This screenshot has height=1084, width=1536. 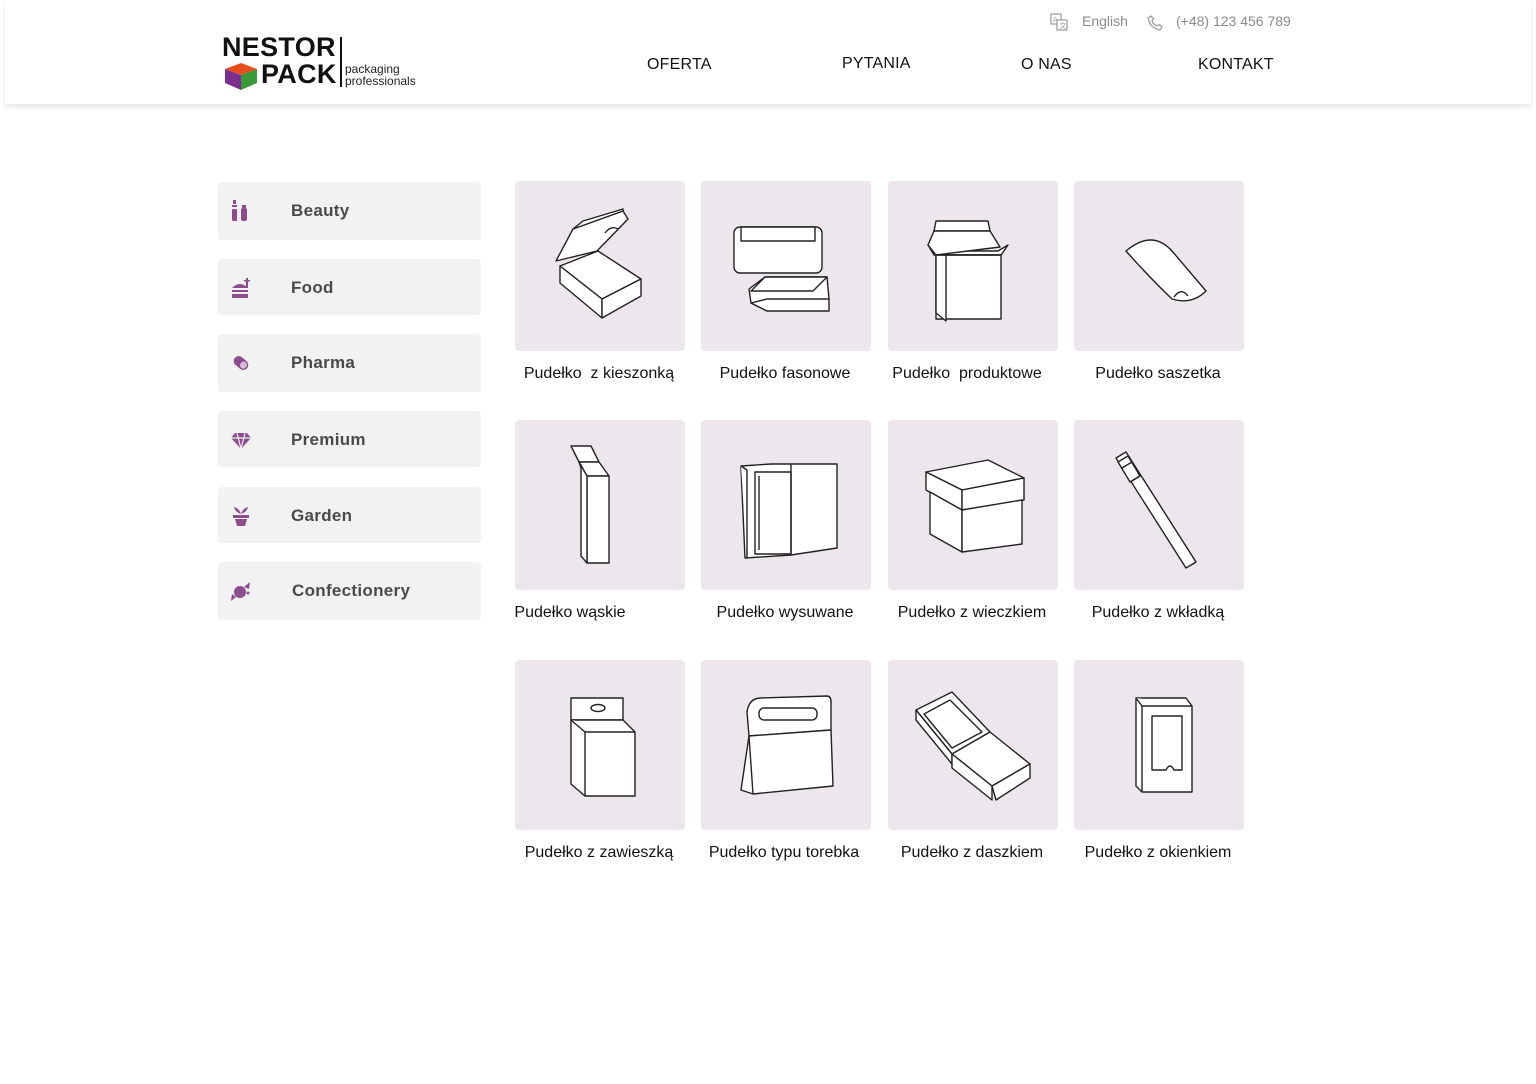 I want to click on sidebar-item-premium: Premium, so click(x=349, y=439).